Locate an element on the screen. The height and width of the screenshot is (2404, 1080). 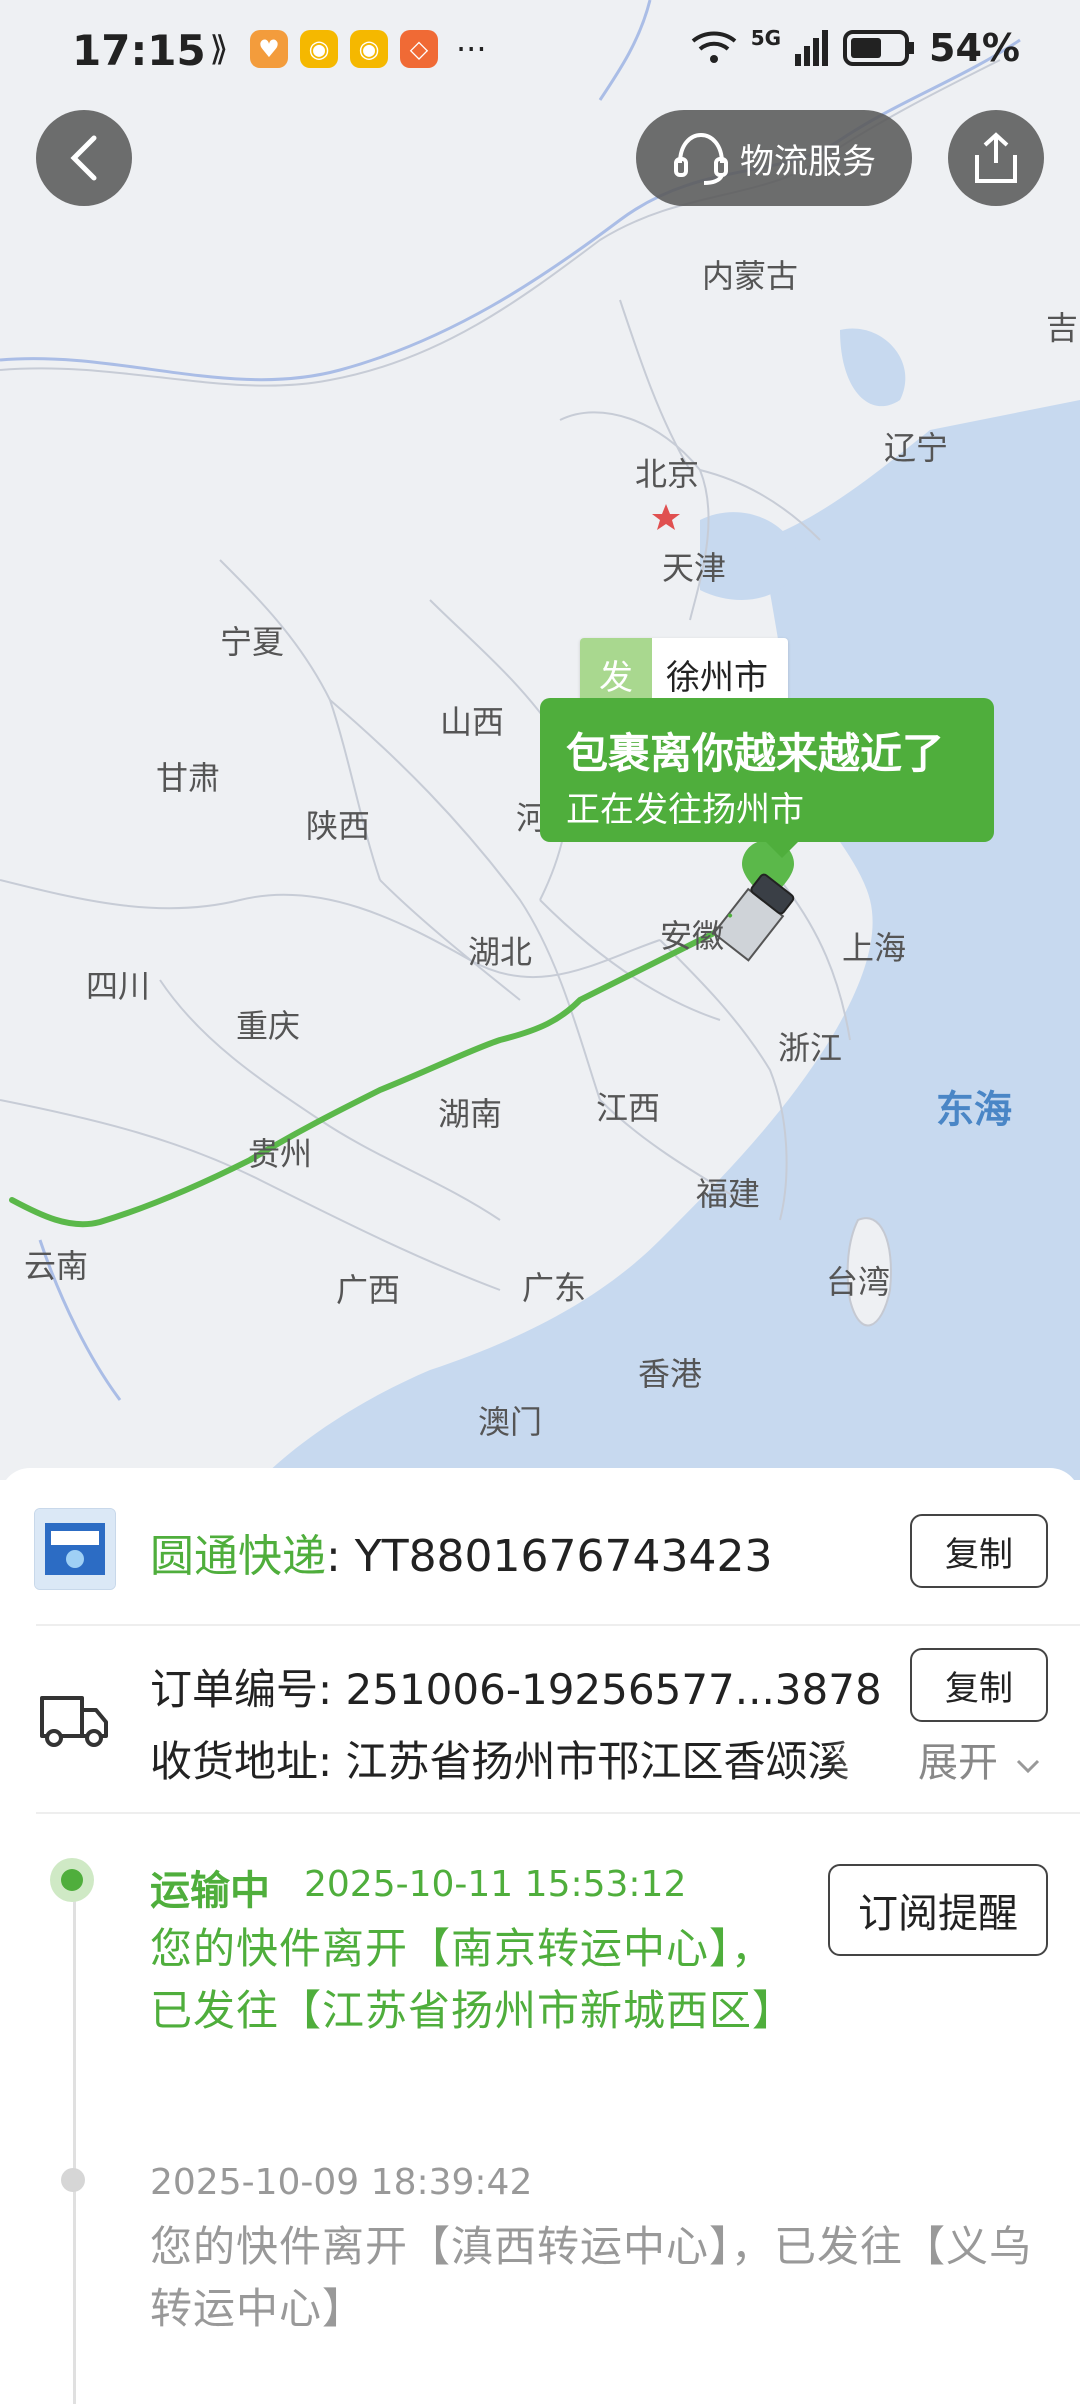
map-label-ji: 吉 is located at coordinates (1062, 328).